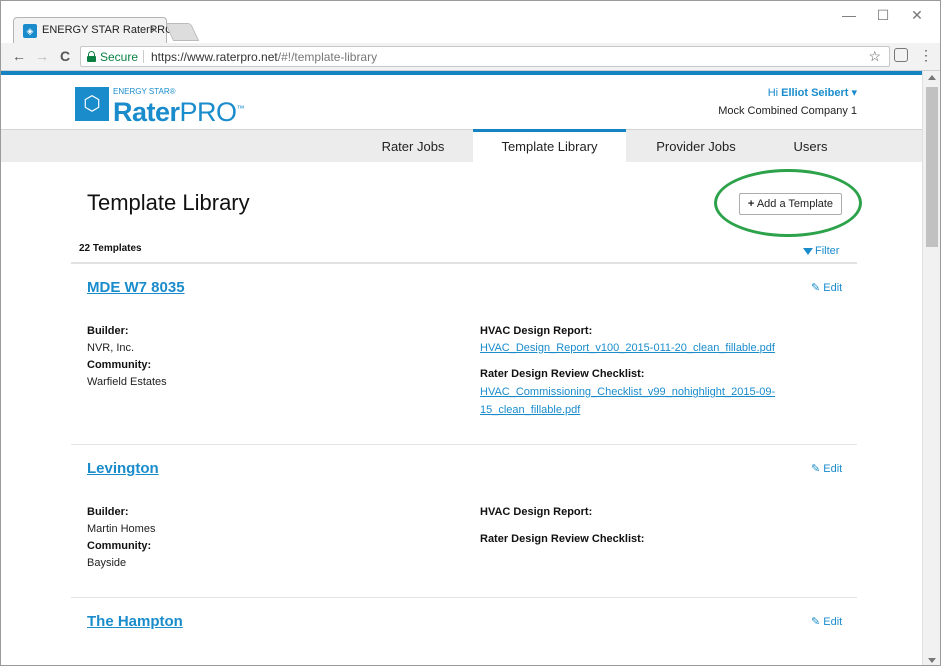  Describe the element at coordinates (810, 146) in the screenshot. I see `nav-users: Users` at that location.